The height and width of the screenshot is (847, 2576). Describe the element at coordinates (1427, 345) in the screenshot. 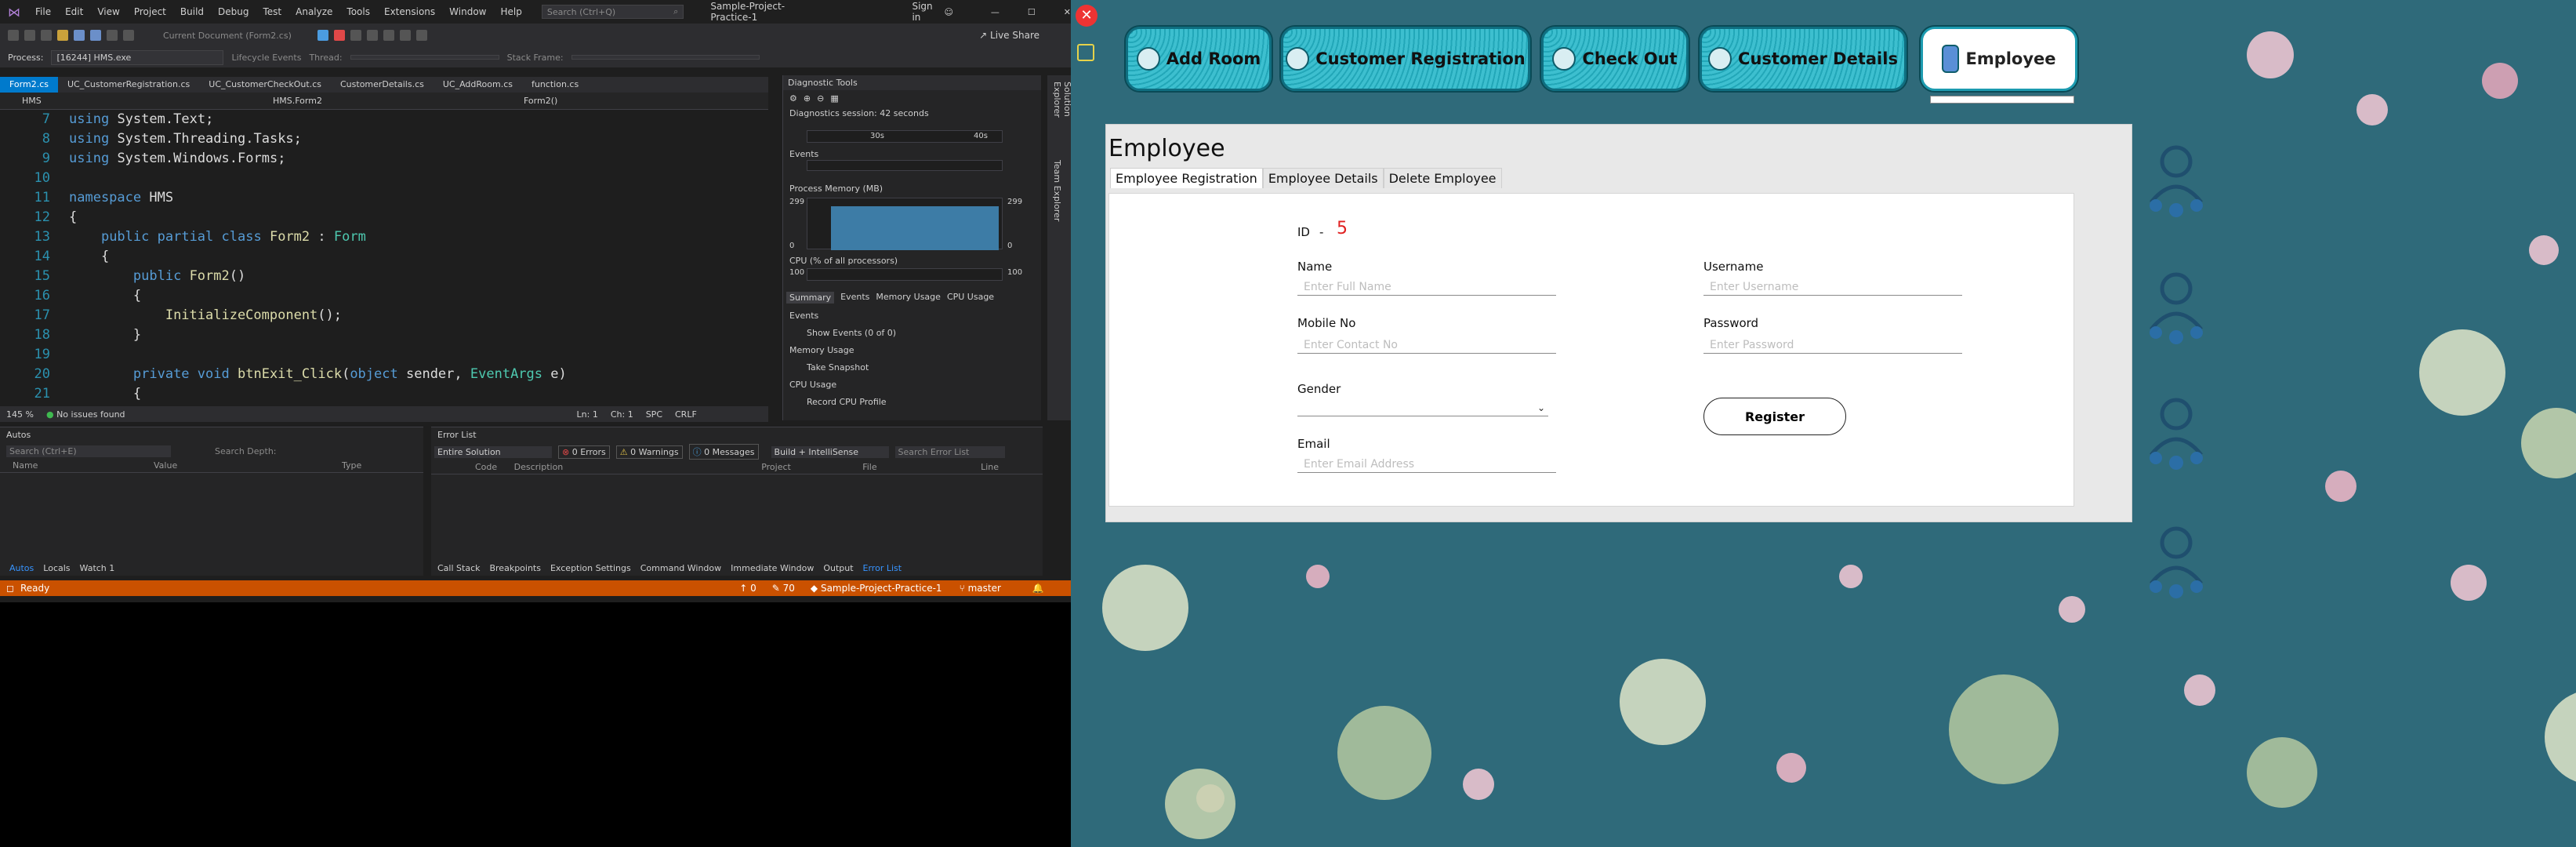

I see `mobile-input: Enter Contact No` at that location.